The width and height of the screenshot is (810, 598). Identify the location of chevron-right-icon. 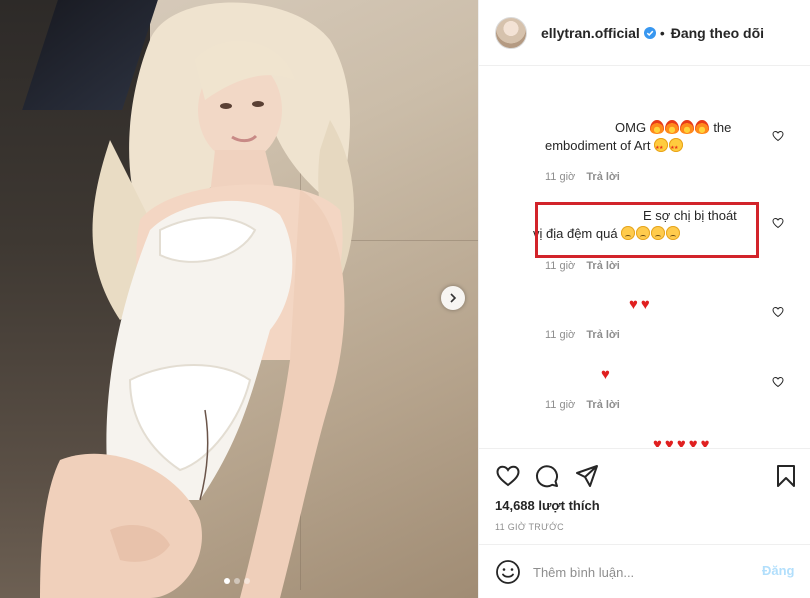
(453, 298).